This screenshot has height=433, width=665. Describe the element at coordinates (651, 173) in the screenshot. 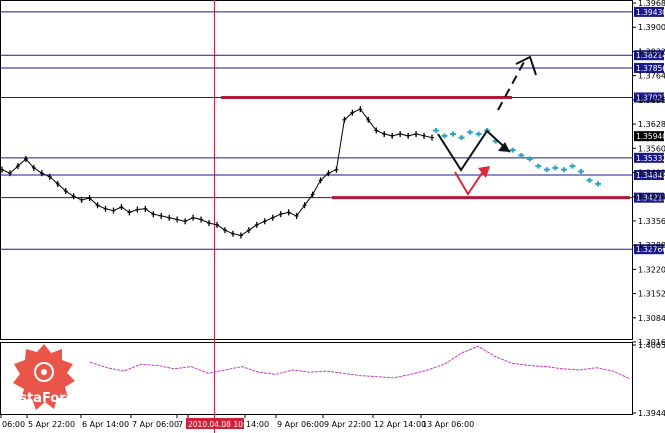

I see `y-tick-label: 1.34920` at that location.